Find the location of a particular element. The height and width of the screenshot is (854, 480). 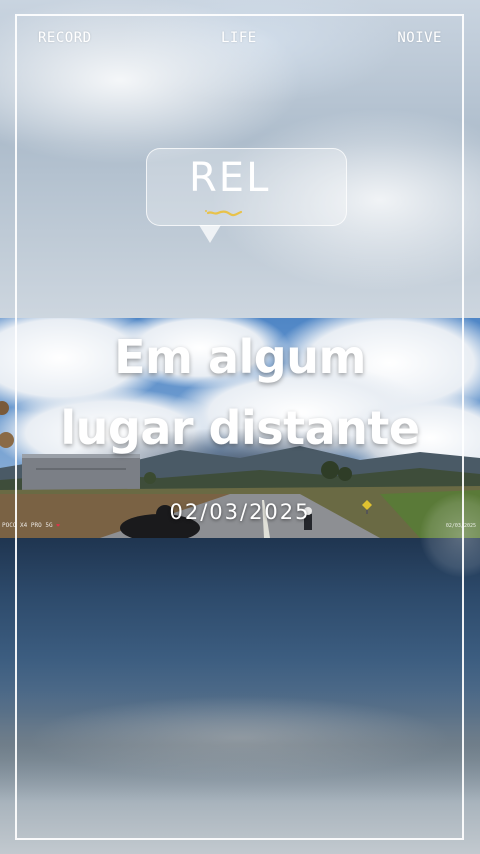

date-label: 02/03/2025 is located at coordinates (240, 512).